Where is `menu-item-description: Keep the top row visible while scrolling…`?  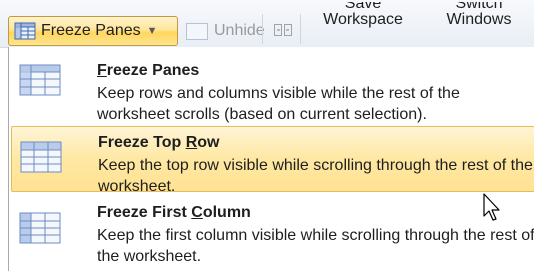
menu-item-description: Keep the top row visible while scrolling… is located at coordinates (315, 176).